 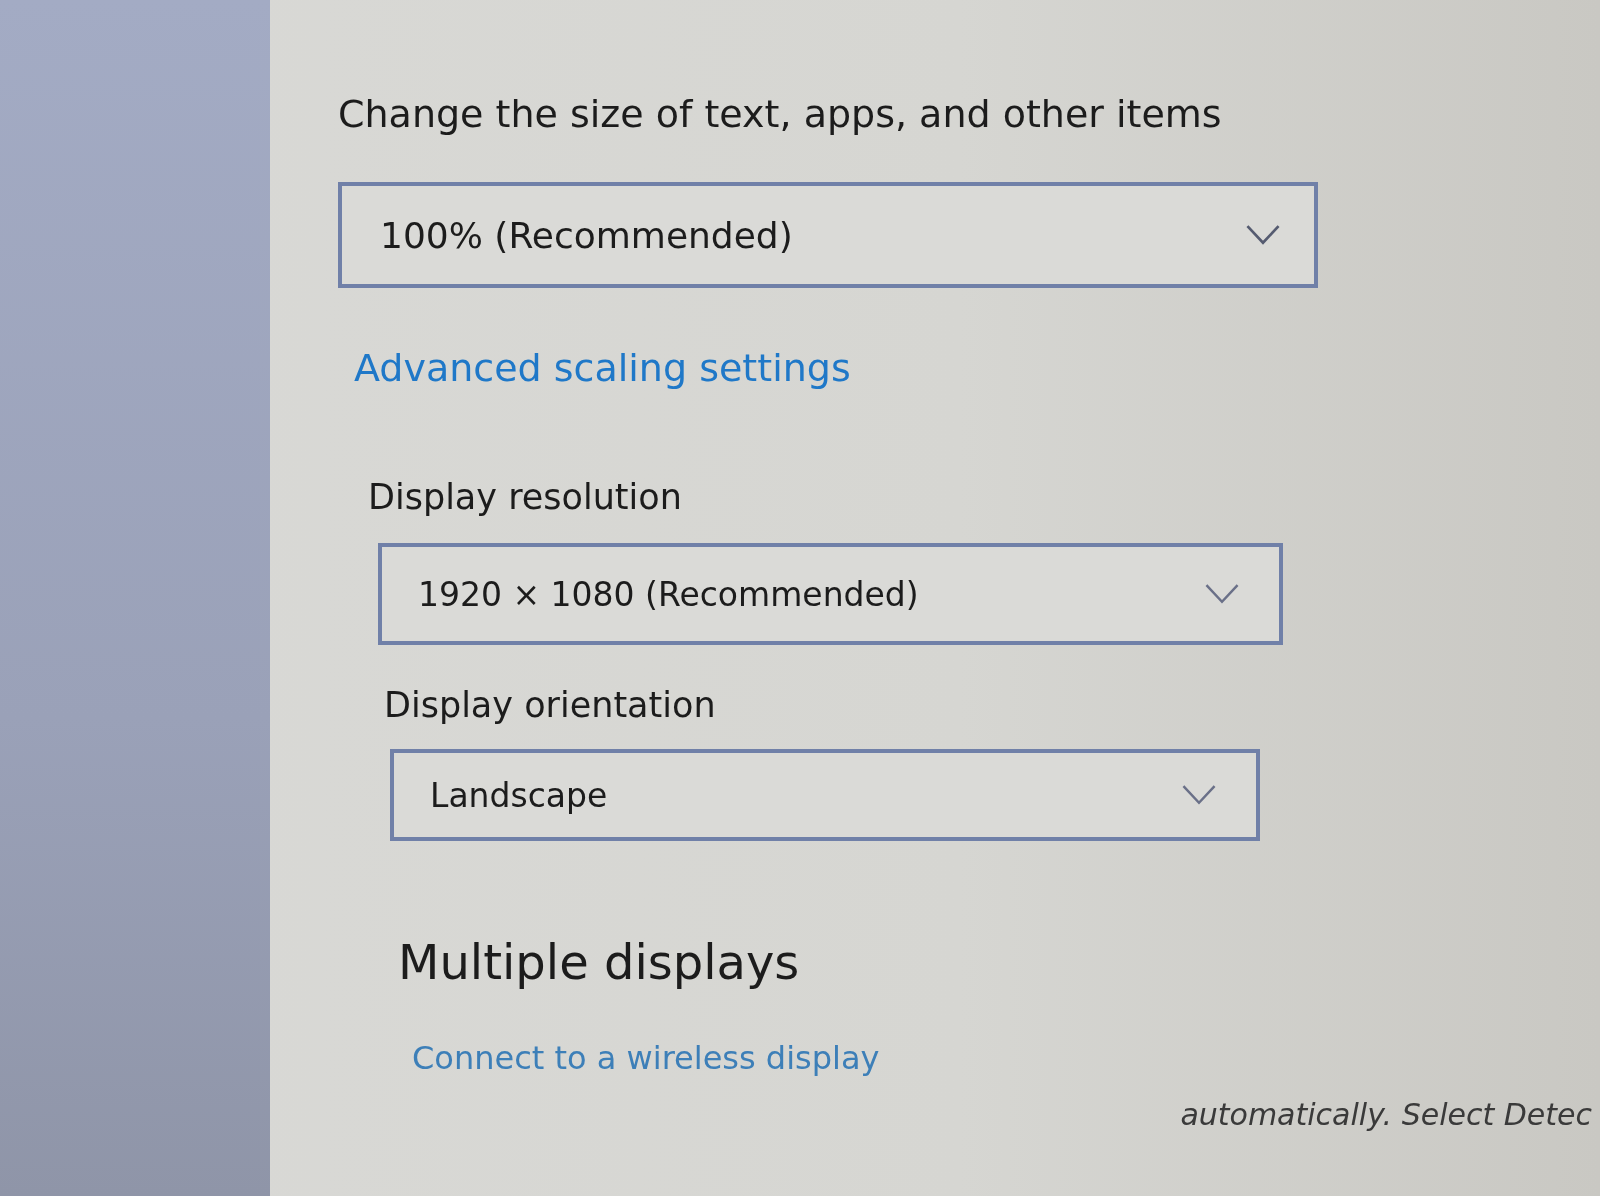 What do you see at coordinates (525, 497) in the screenshot?
I see `field-label: Display resolution` at bounding box center [525, 497].